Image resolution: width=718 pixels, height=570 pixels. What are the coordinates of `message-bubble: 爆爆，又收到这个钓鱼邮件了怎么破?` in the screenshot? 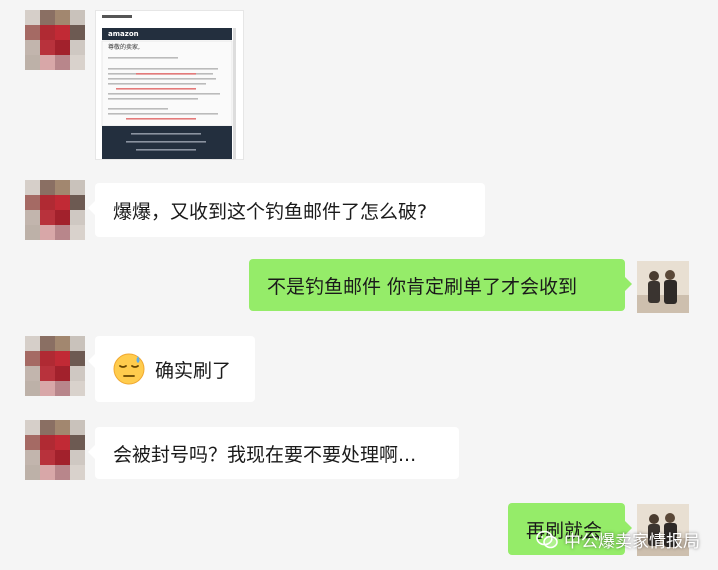 It's located at (286, 210).